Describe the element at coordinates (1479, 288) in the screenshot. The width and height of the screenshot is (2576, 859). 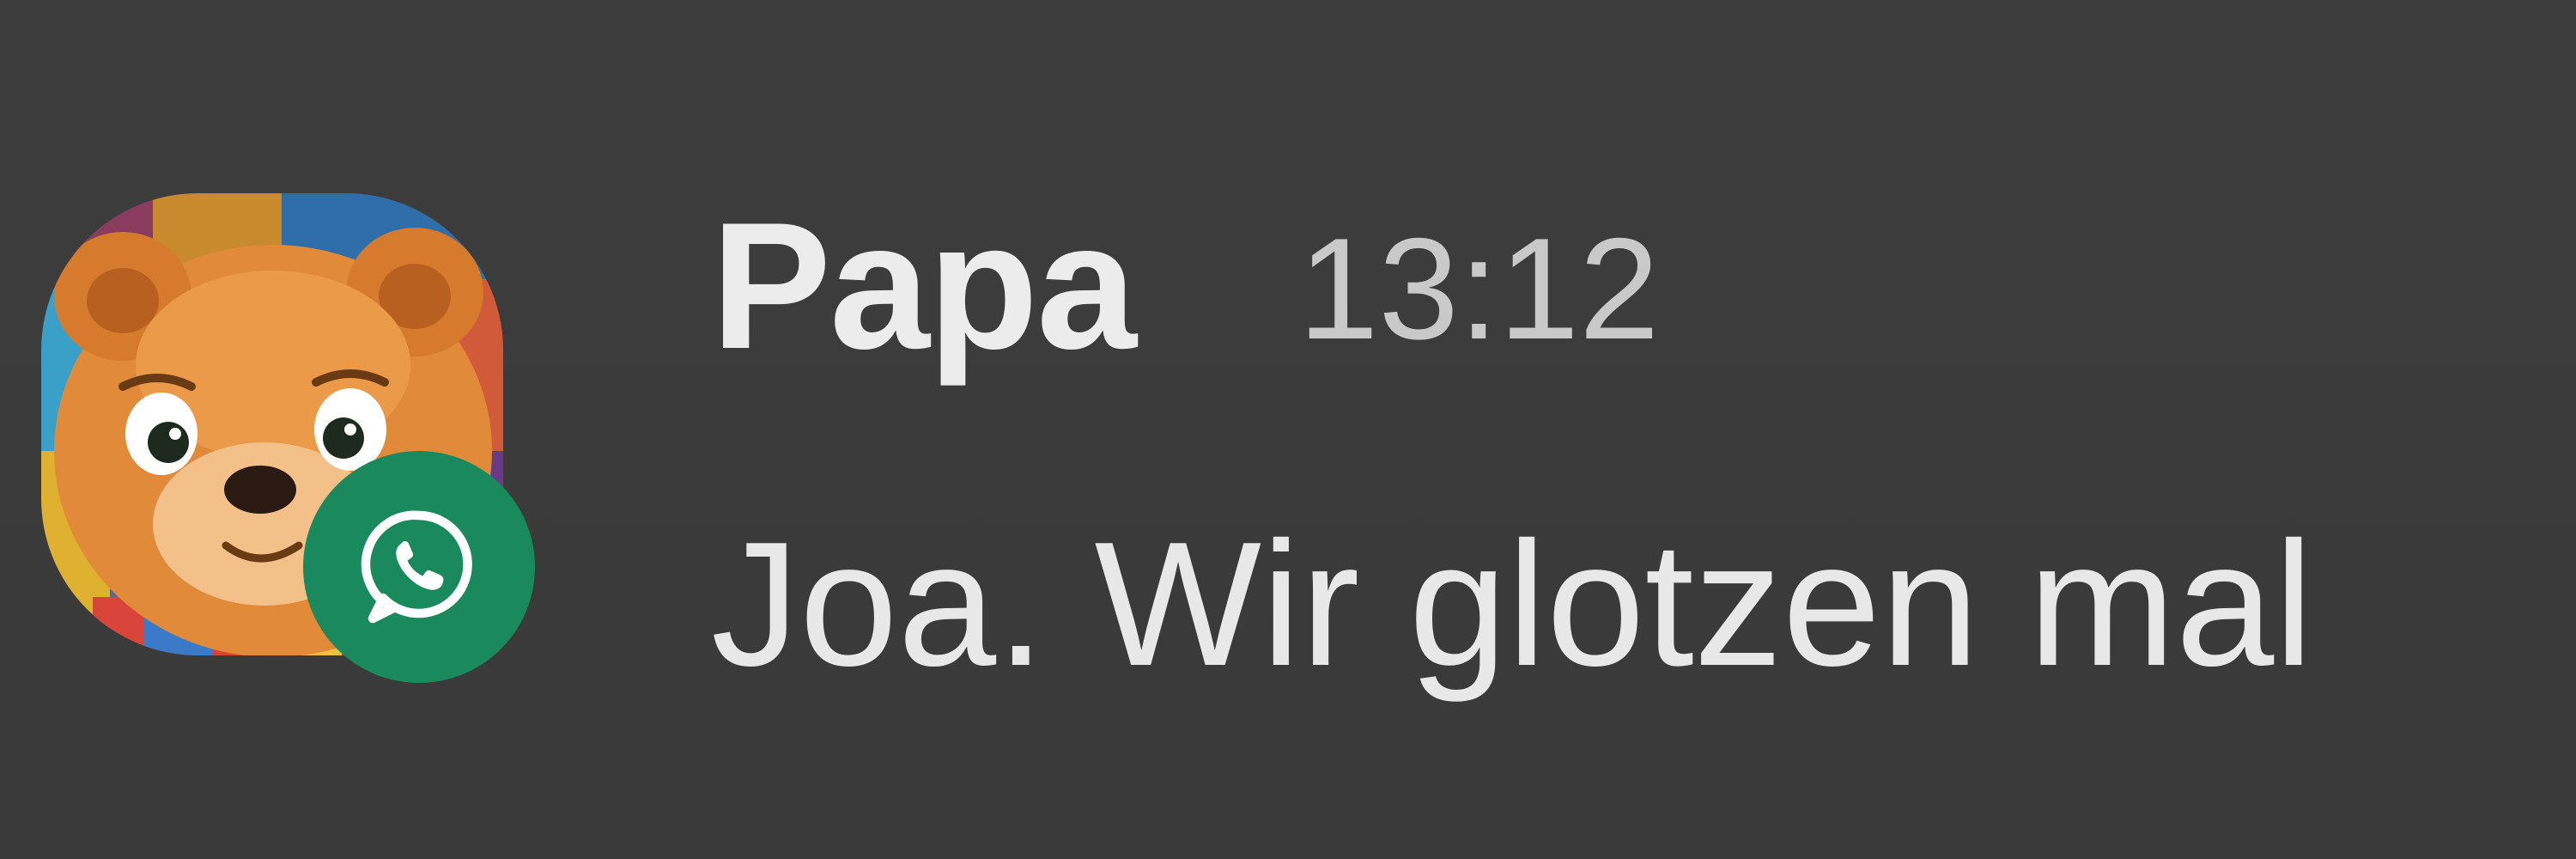
I see `message-time: 13:12` at that location.